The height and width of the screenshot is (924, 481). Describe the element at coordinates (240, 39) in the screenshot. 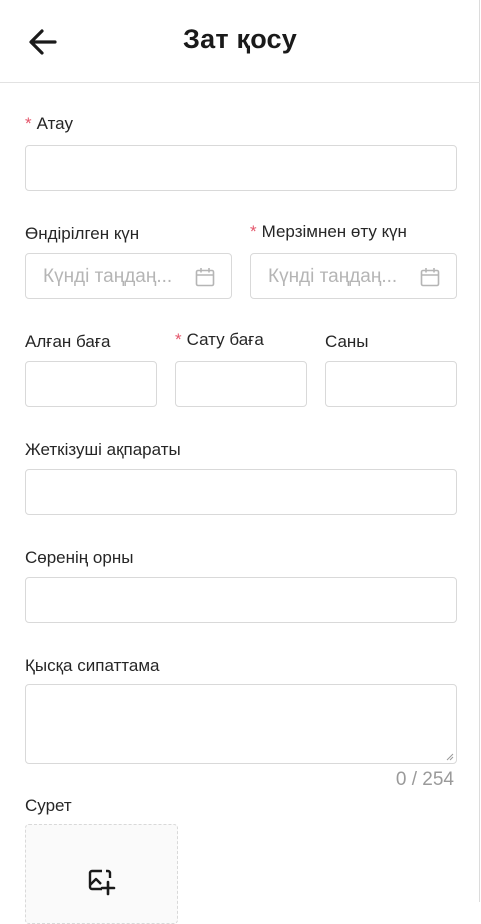

I see `page-title: Зат қосу` at that location.